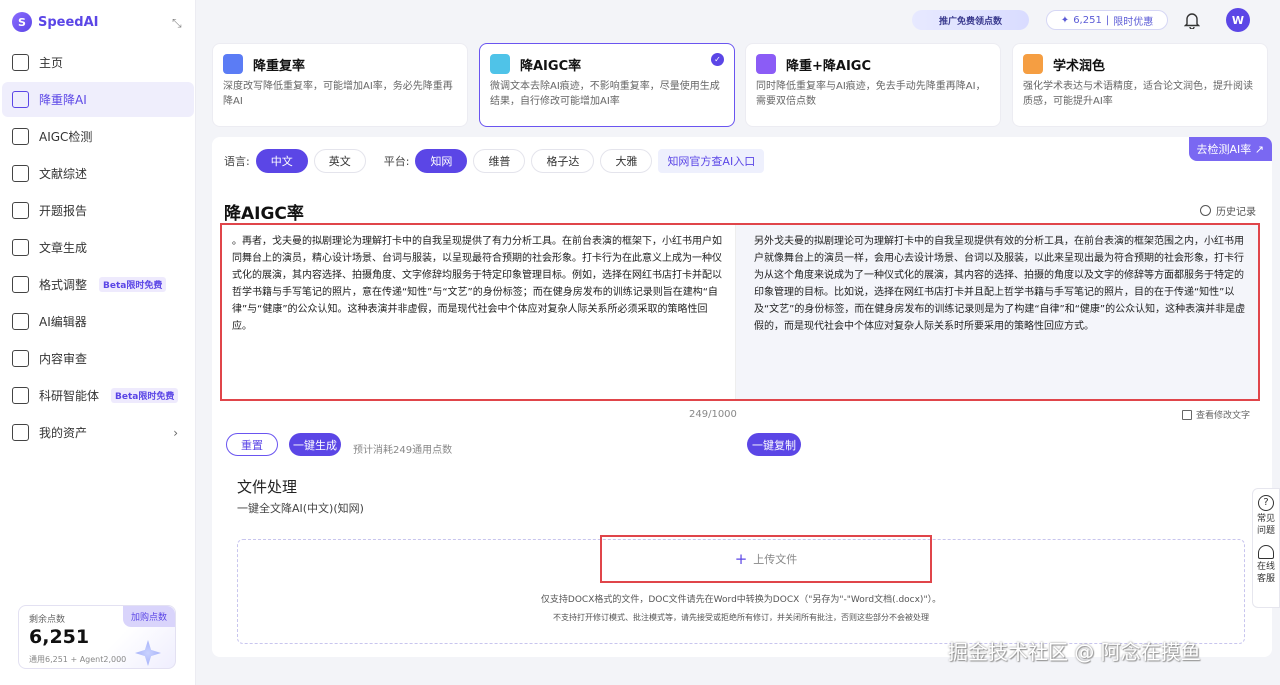  What do you see at coordinates (1065, 20) in the screenshot?
I see `sparkle-icon: ✦` at bounding box center [1065, 20].